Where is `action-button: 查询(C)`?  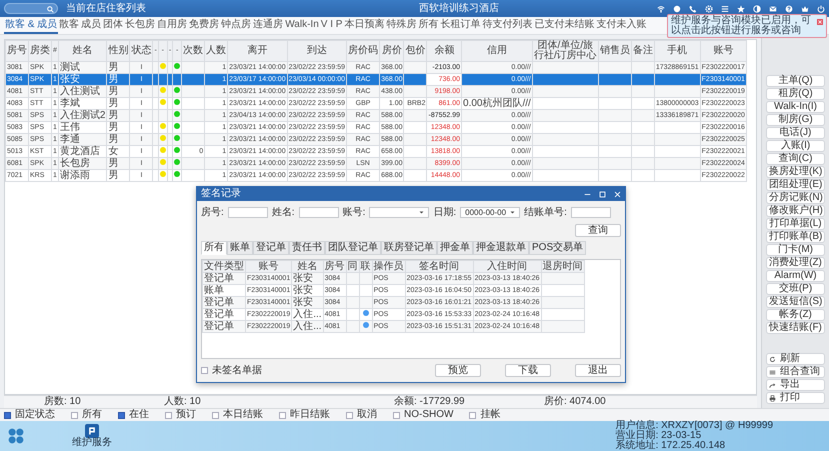
action-button: 查询(C) is located at coordinates (795, 159).